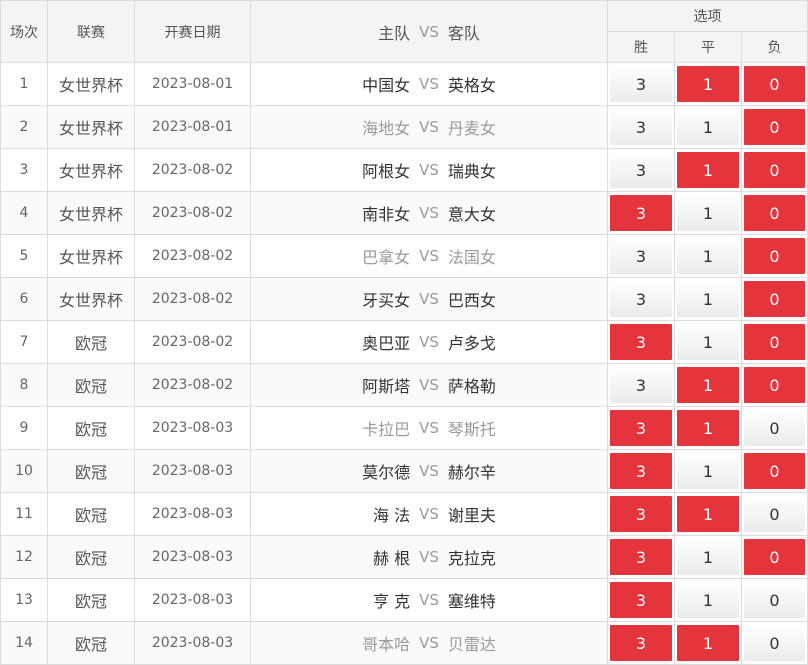 Image resolution: width=808 pixels, height=665 pixels. What do you see at coordinates (404, 256) in the screenshot?
I see `table-row: 5 女世界杯 2023-08-02 巴拿女 VS 法国女 3 1 0` at bounding box center [404, 256].